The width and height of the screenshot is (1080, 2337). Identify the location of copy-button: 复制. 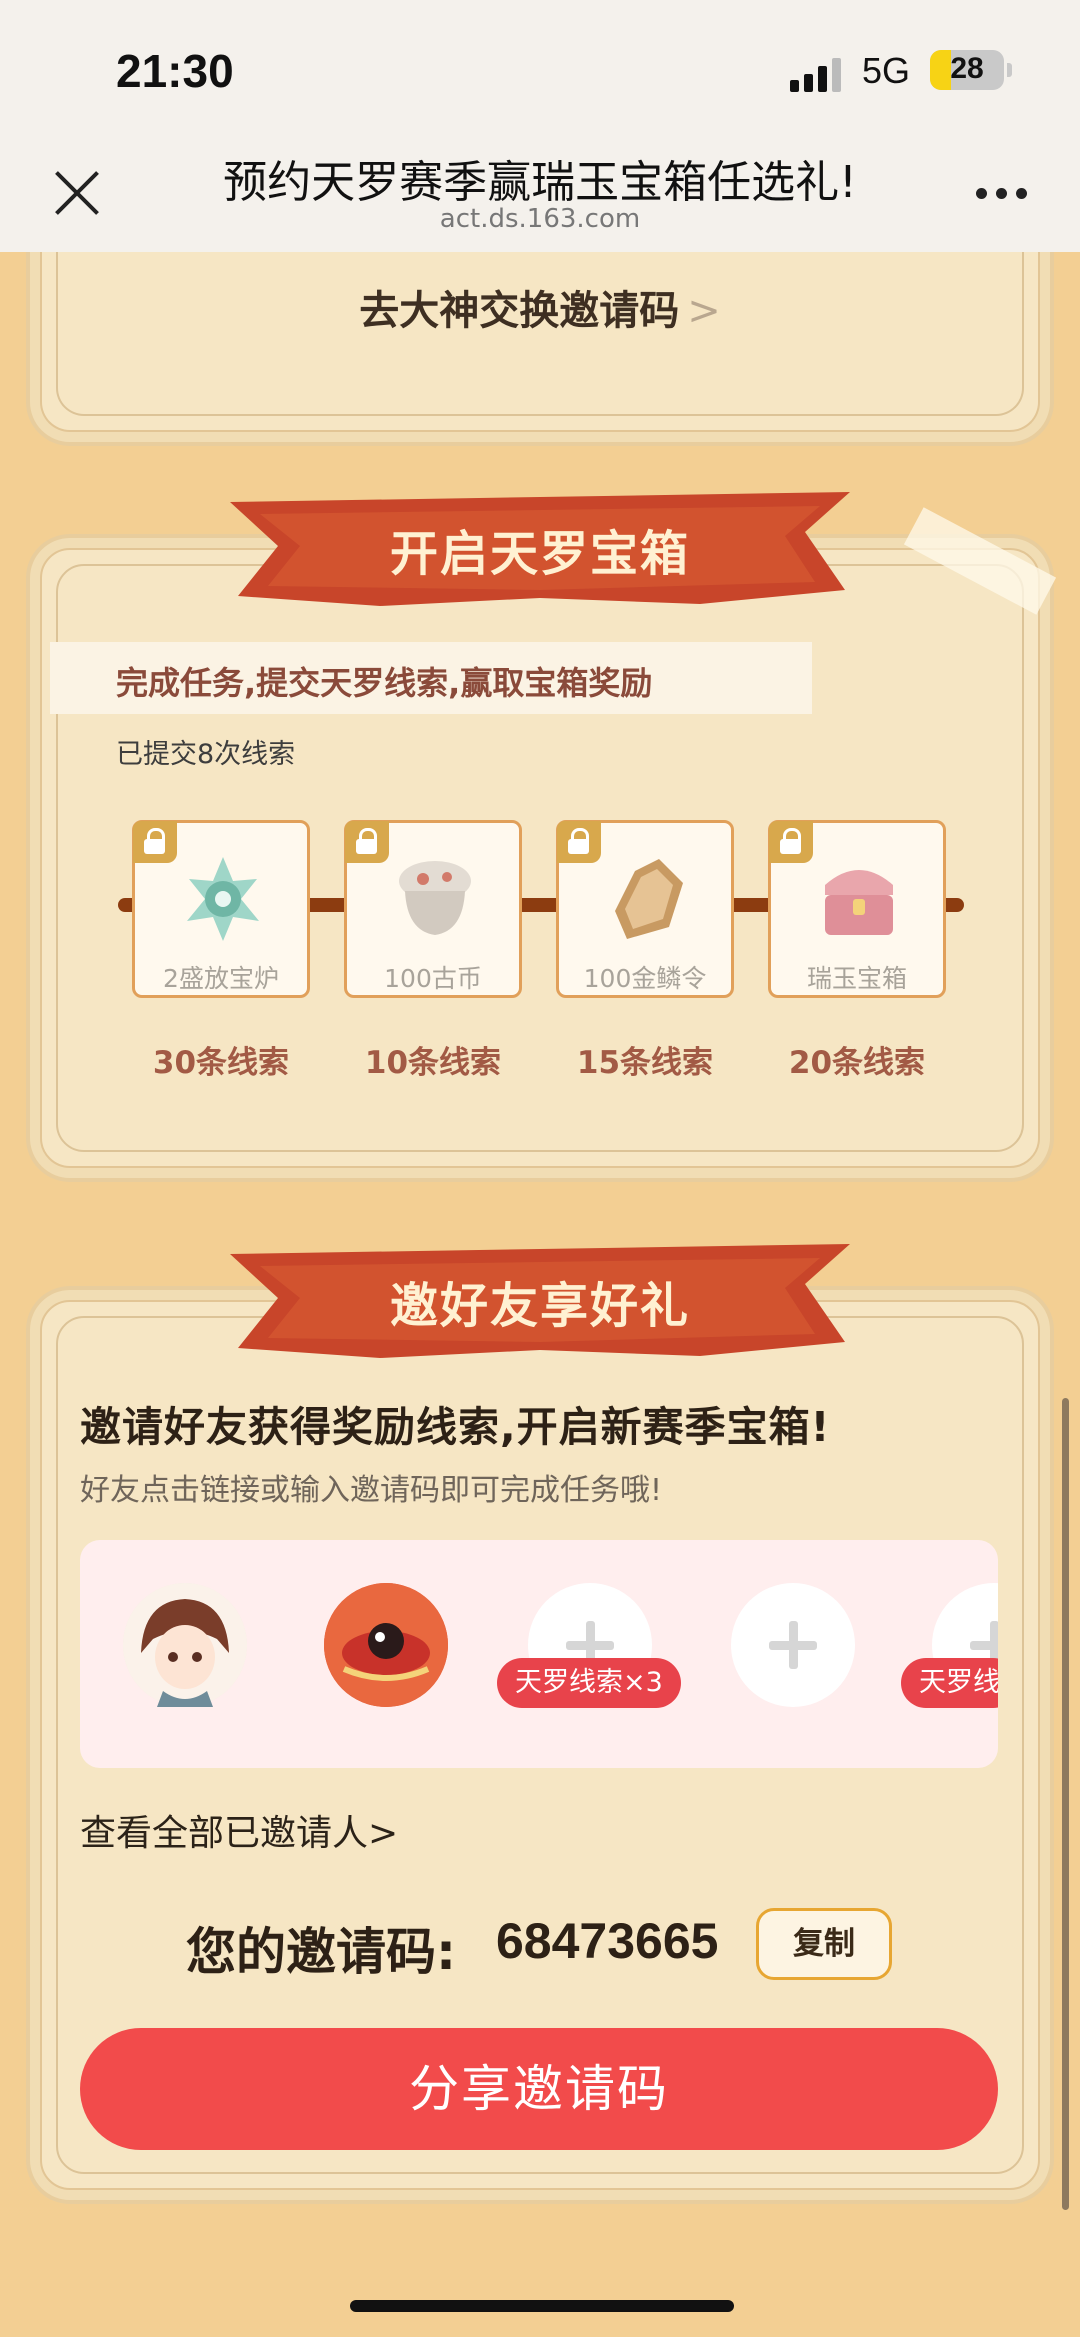
(824, 1944).